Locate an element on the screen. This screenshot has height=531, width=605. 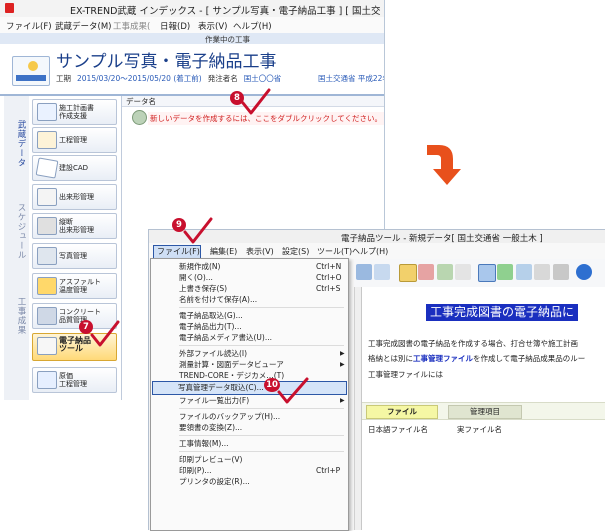
doc-text-line: 工事完成図書の電子納品を作成する場合、打合せ簿や施工計画 is located at coordinates (473, 343).